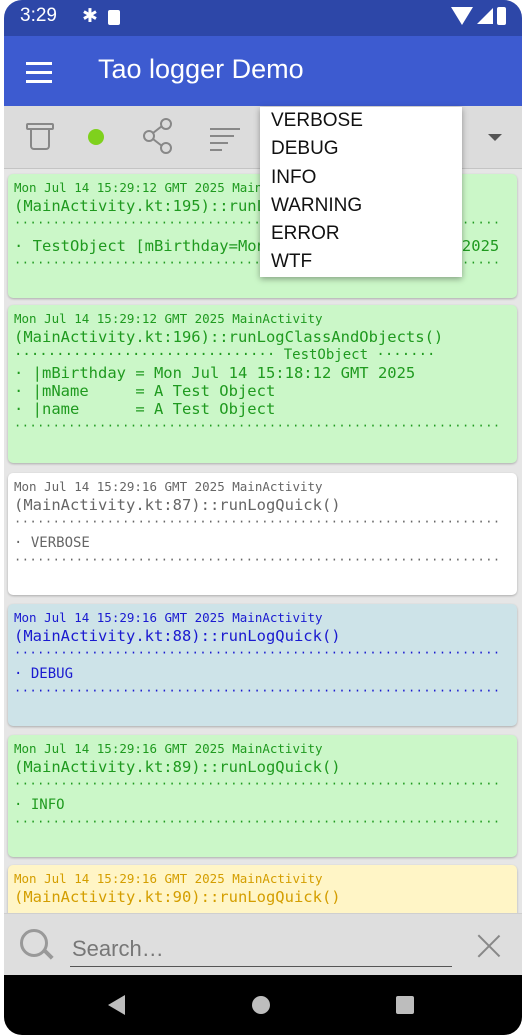  What do you see at coordinates (225, 129) in the screenshot?
I see `sort-icon` at bounding box center [225, 129].